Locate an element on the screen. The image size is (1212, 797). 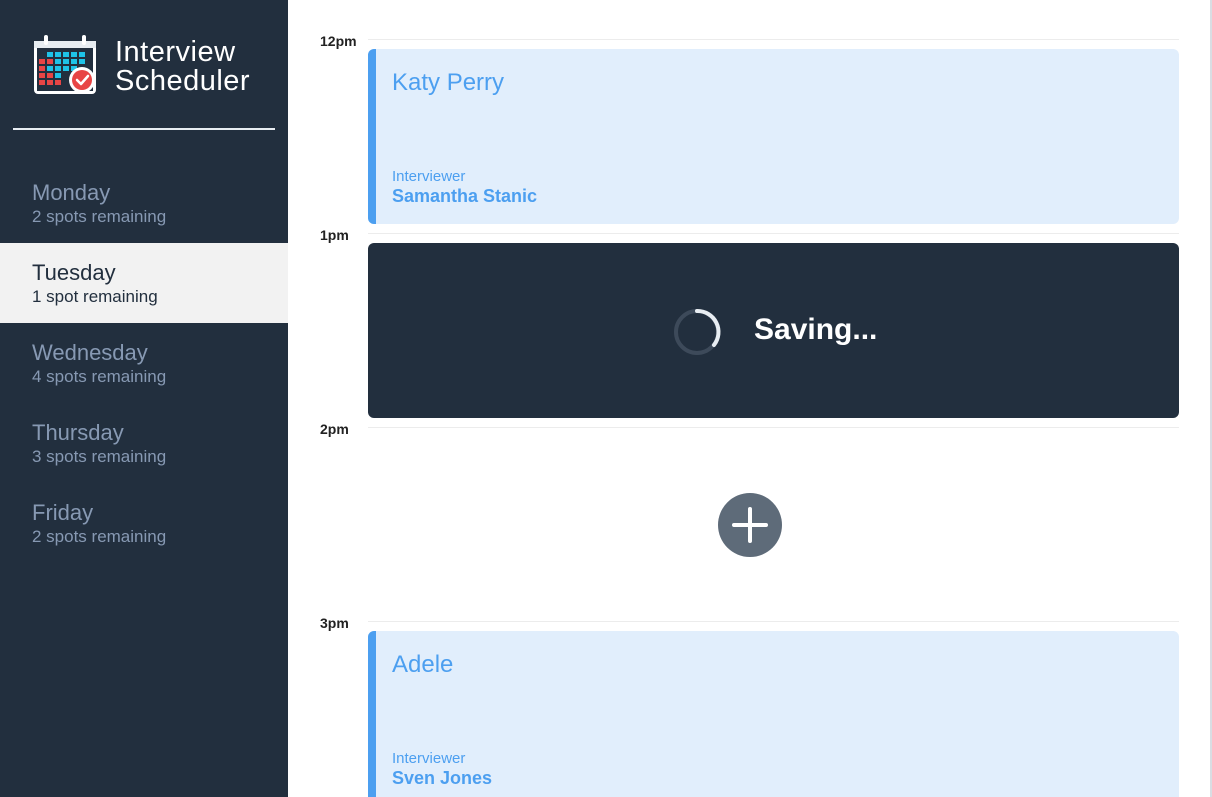
day-item-thursday: Thursday 3 spots remaining is located at coordinates (144, 443).